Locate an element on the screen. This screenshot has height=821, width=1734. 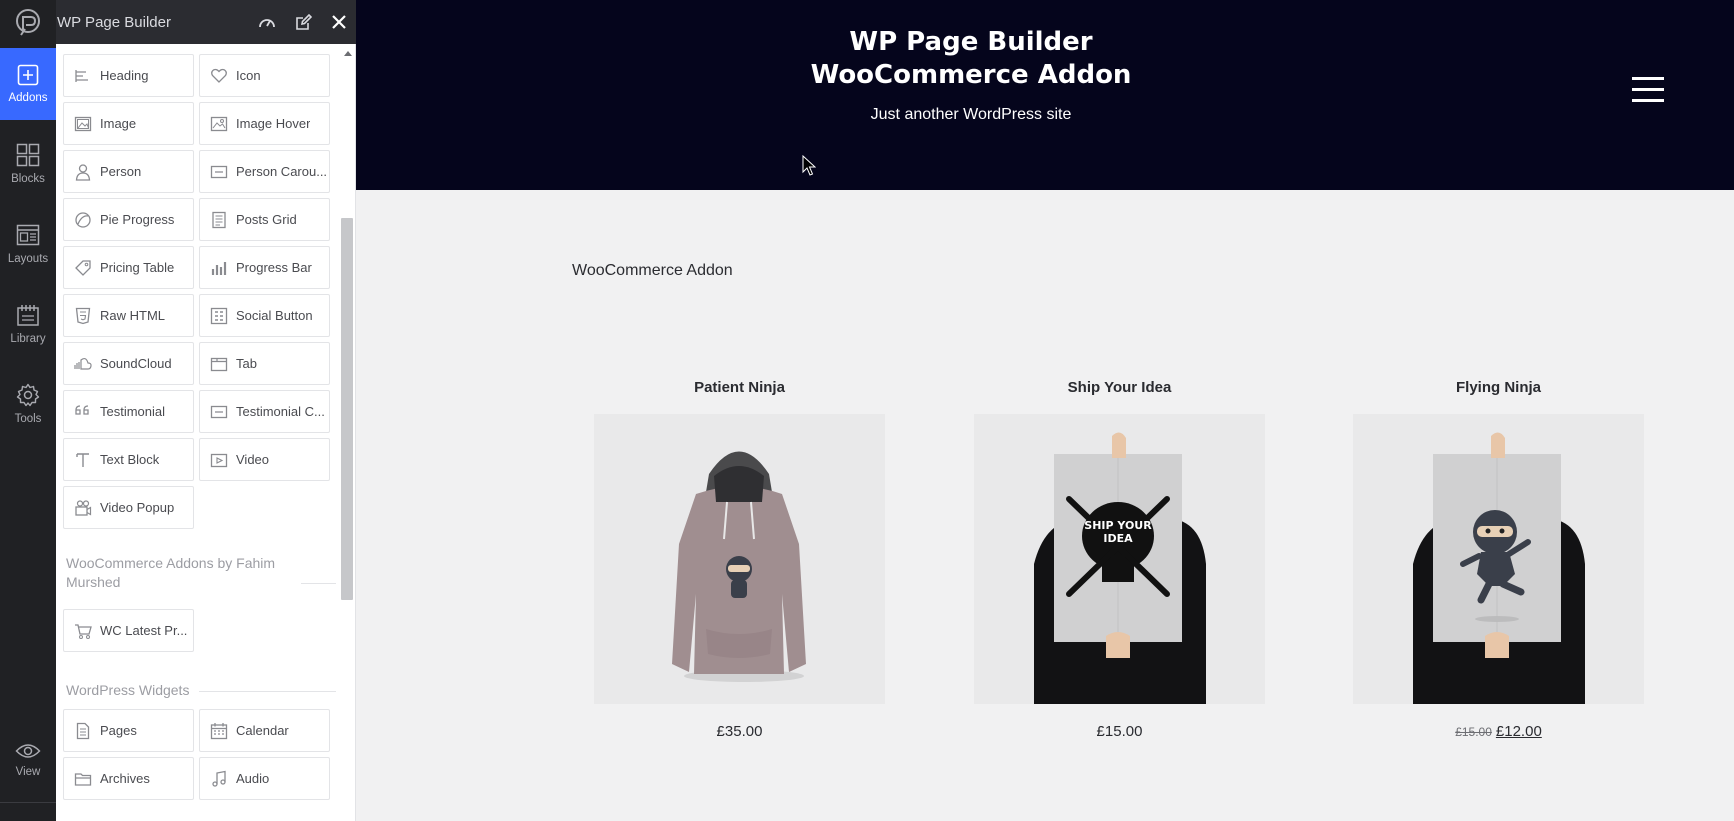
product-name: Flying Ninja is located at coordinates (1498, 396).